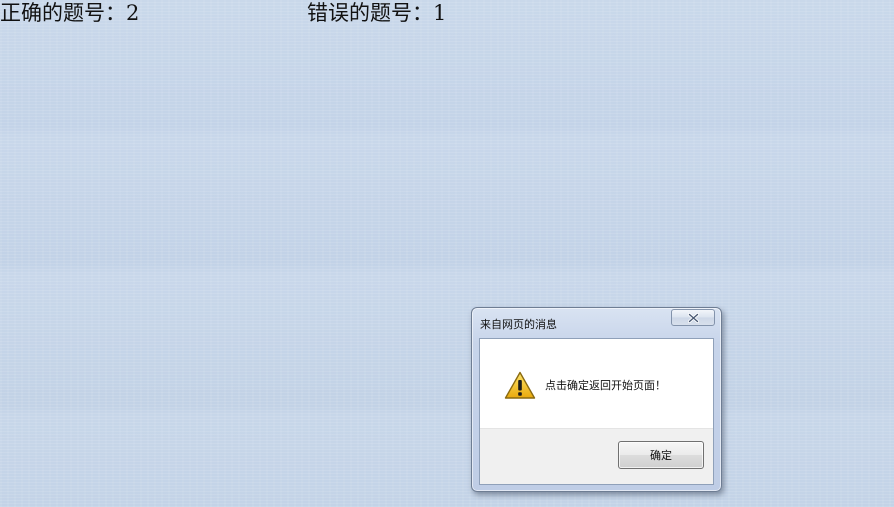 This screenshot has width=894, height=507. I want to click on dialog-titlebar: 来自网页的消息, so click(596, 322).